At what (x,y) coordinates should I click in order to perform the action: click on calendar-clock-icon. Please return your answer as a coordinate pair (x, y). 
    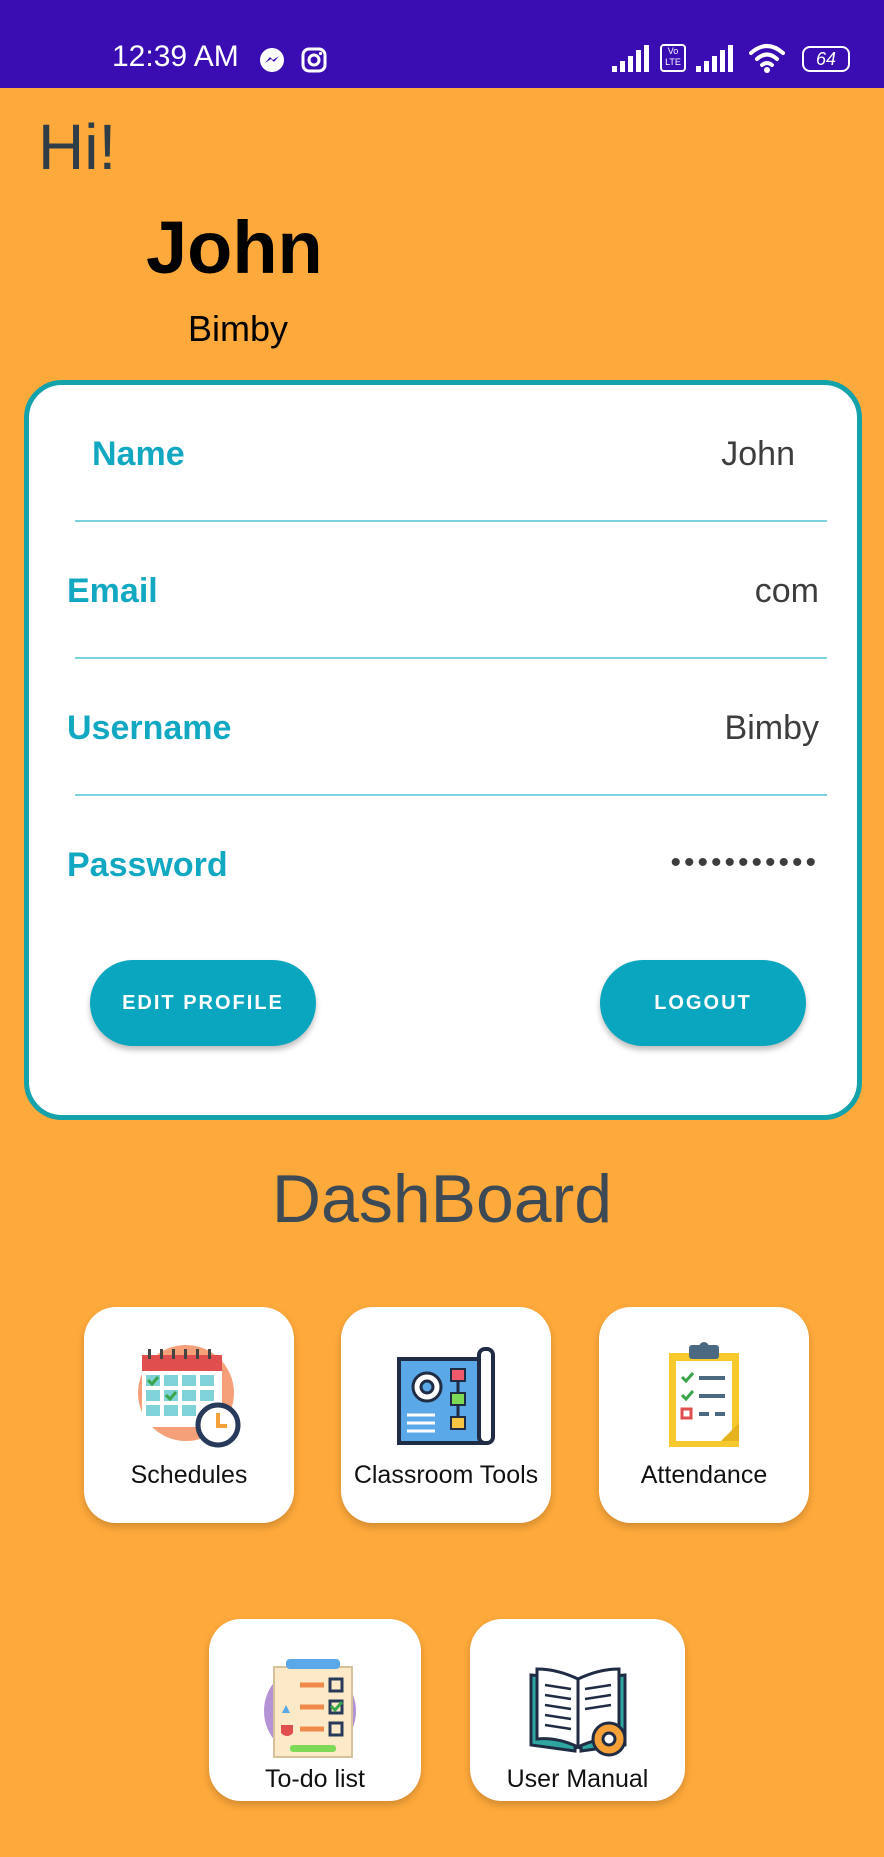
    Looking at the image, I should click on (189, 1396).